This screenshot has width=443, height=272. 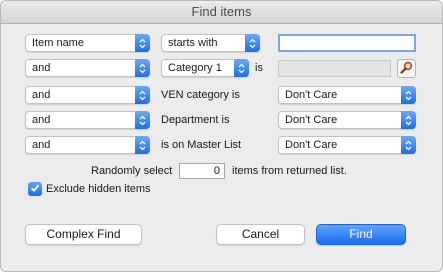 I want to click on search-value-input, so click(x=347, y=43).